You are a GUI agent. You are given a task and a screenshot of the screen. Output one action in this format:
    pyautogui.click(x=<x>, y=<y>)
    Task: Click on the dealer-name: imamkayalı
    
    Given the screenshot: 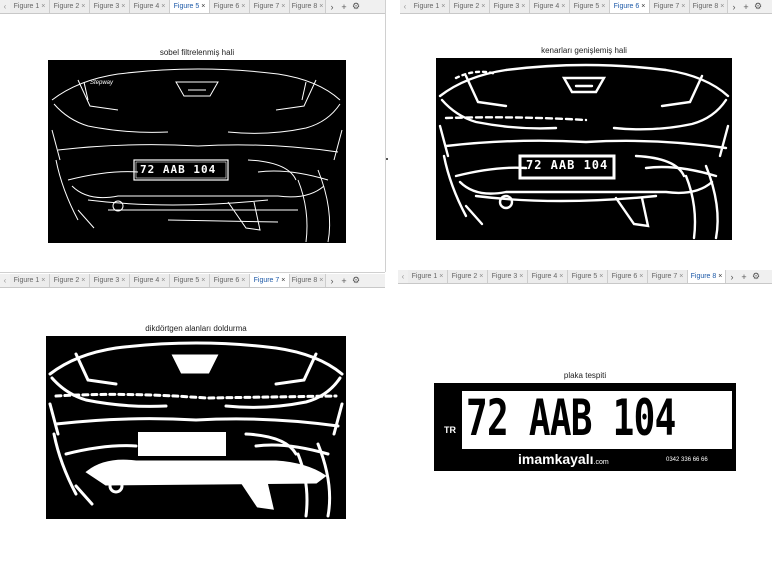 What is the action you would take?
    pyautogui.click(x=556, y=459)
    